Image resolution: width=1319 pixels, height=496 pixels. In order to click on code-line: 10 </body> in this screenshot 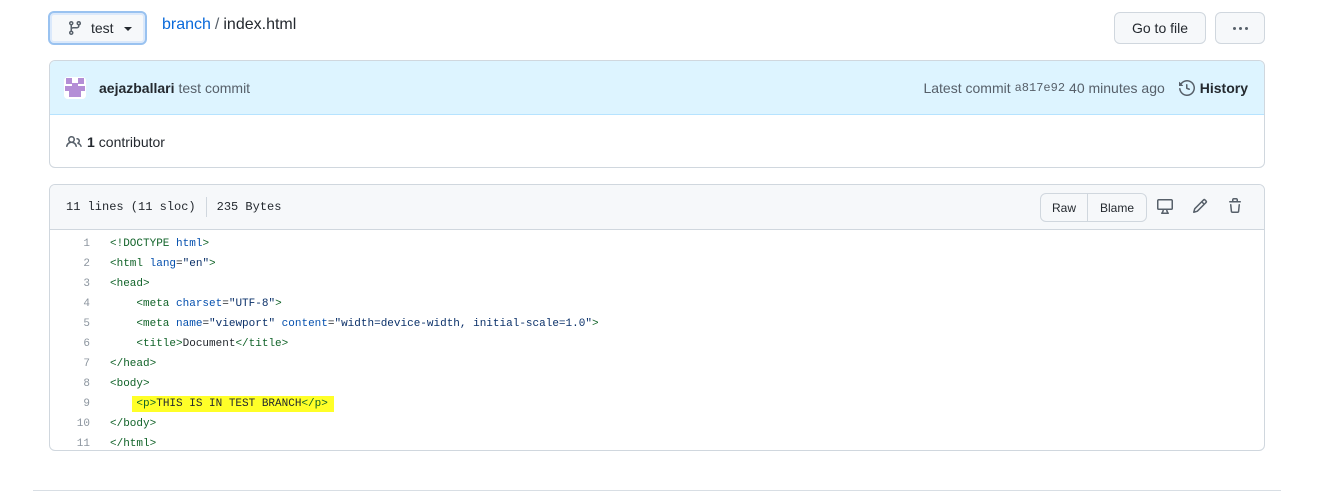, I will do `click(657, 424)`.